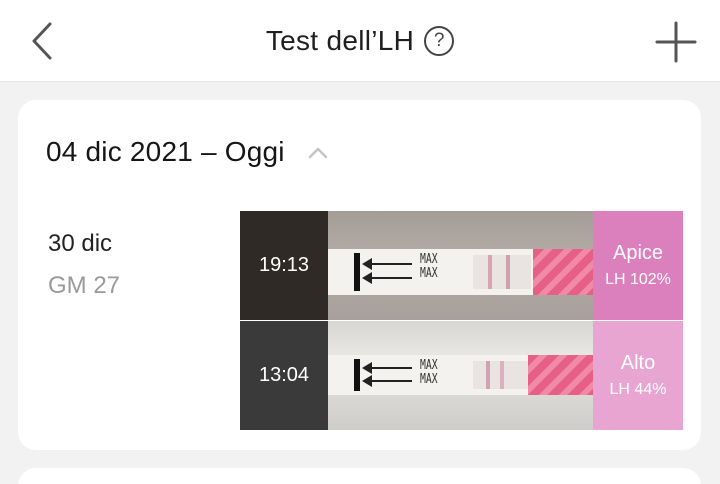 This screenshot has height=484, width=720. I want to click on question-mark-icon: ?, so click(439, 40).